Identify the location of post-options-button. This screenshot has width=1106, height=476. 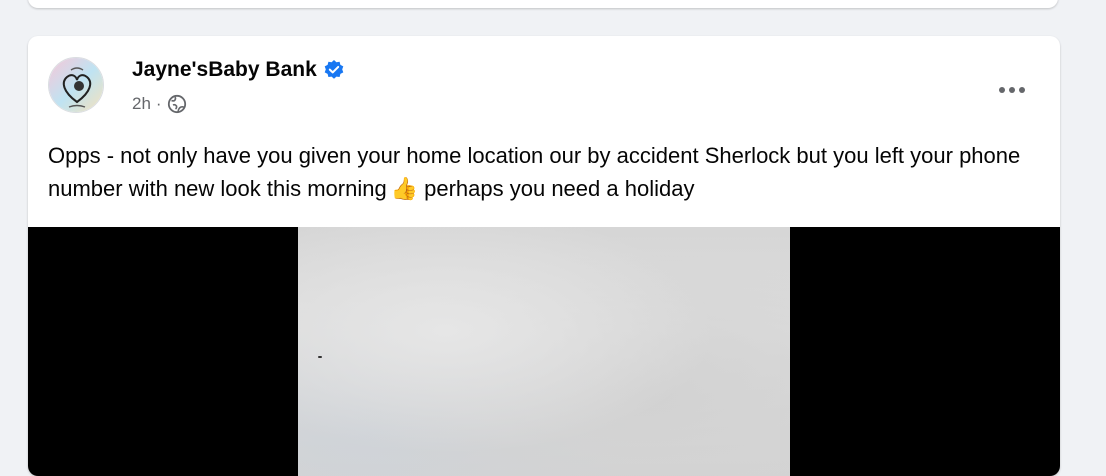
(1012, 90).